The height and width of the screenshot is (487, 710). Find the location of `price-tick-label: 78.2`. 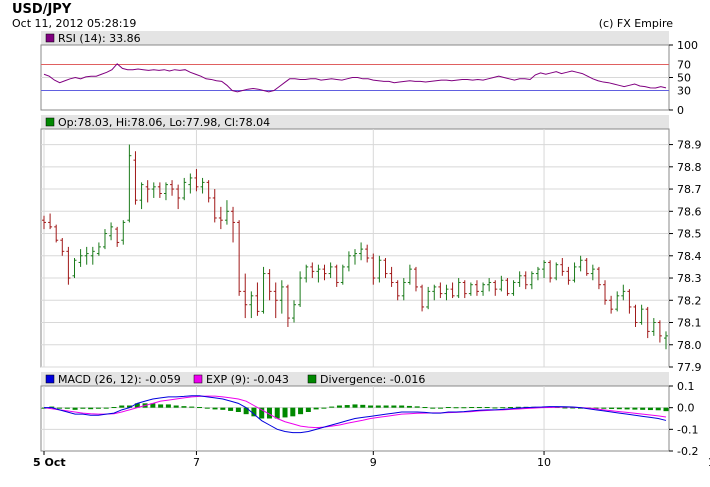

price-tick-label: 78.2 is located at coordinates (689, 300).